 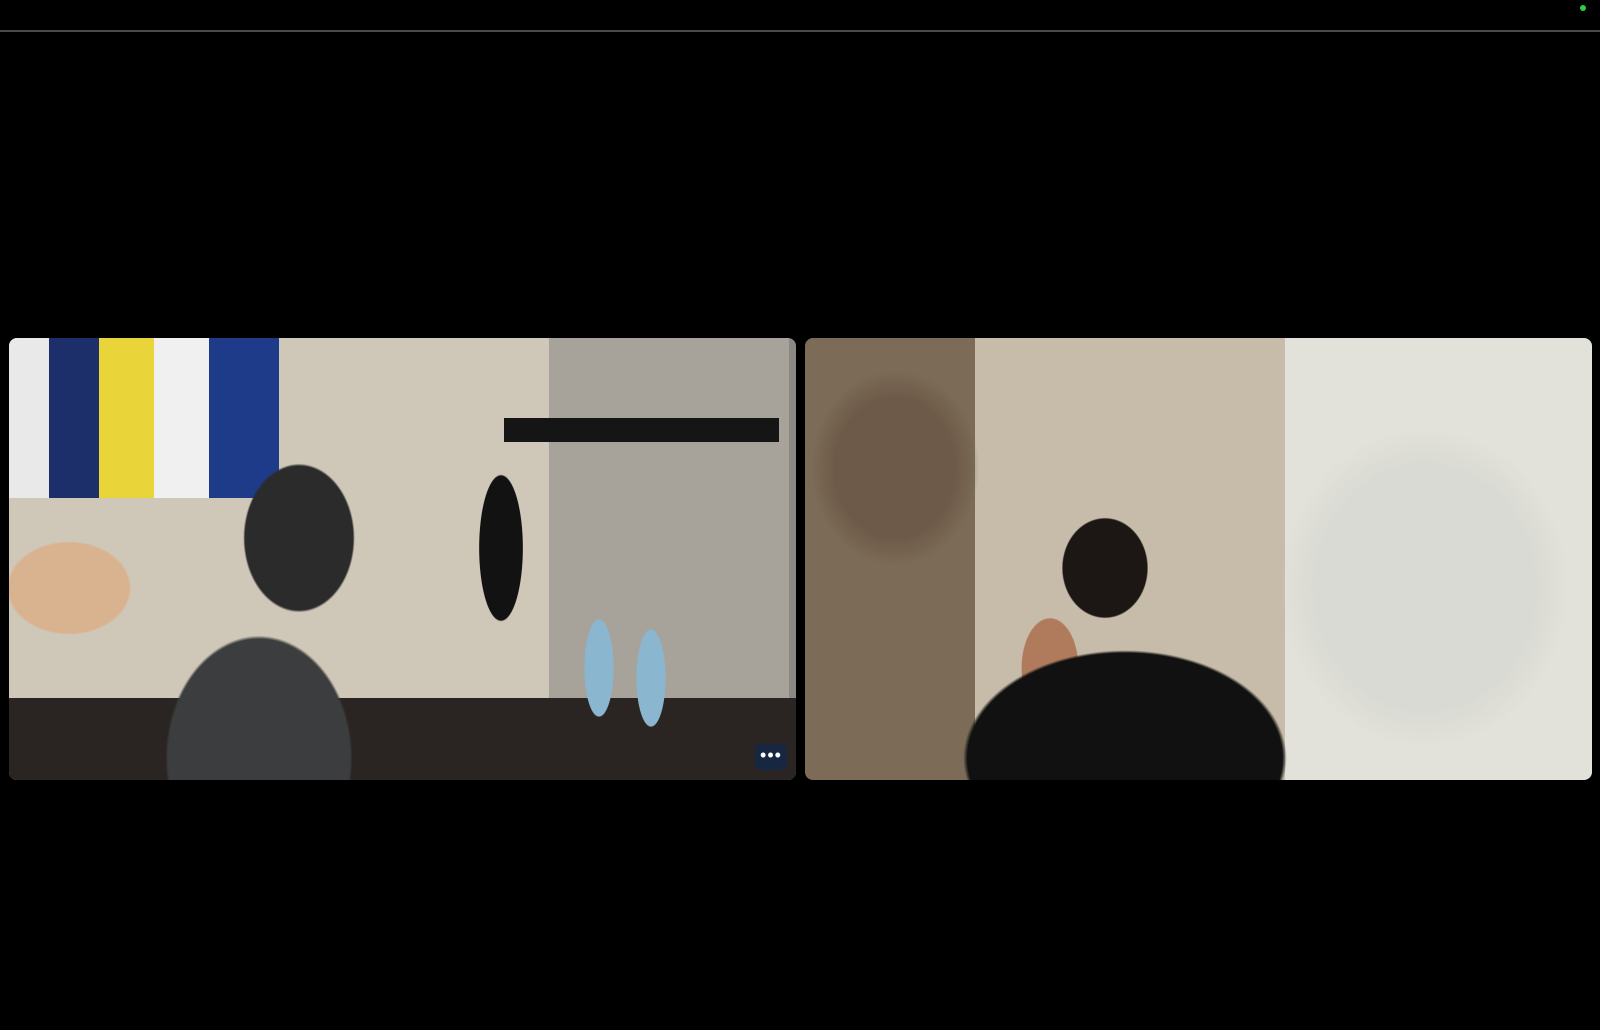 I want to click on more-options-button: •••, so click(x=771, y=757).